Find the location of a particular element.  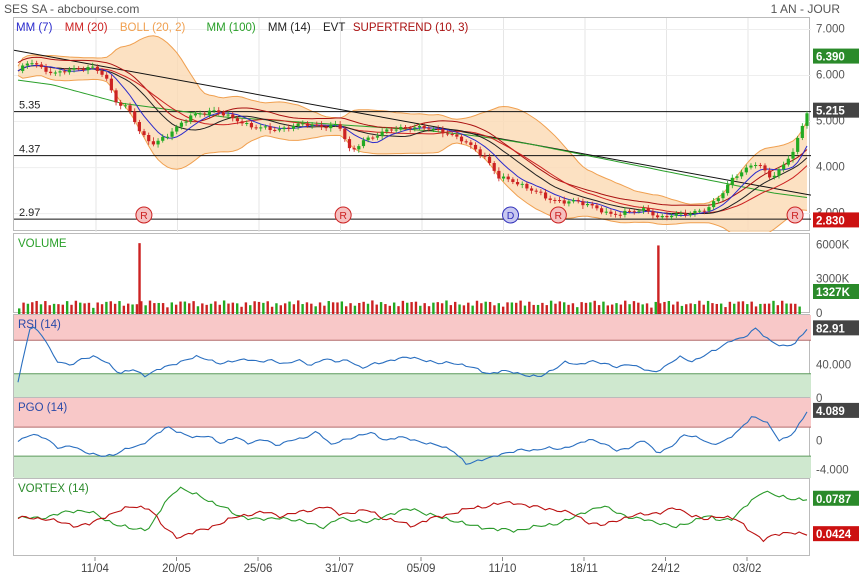

event-marker-label: D is located at coordinates (511, 216).